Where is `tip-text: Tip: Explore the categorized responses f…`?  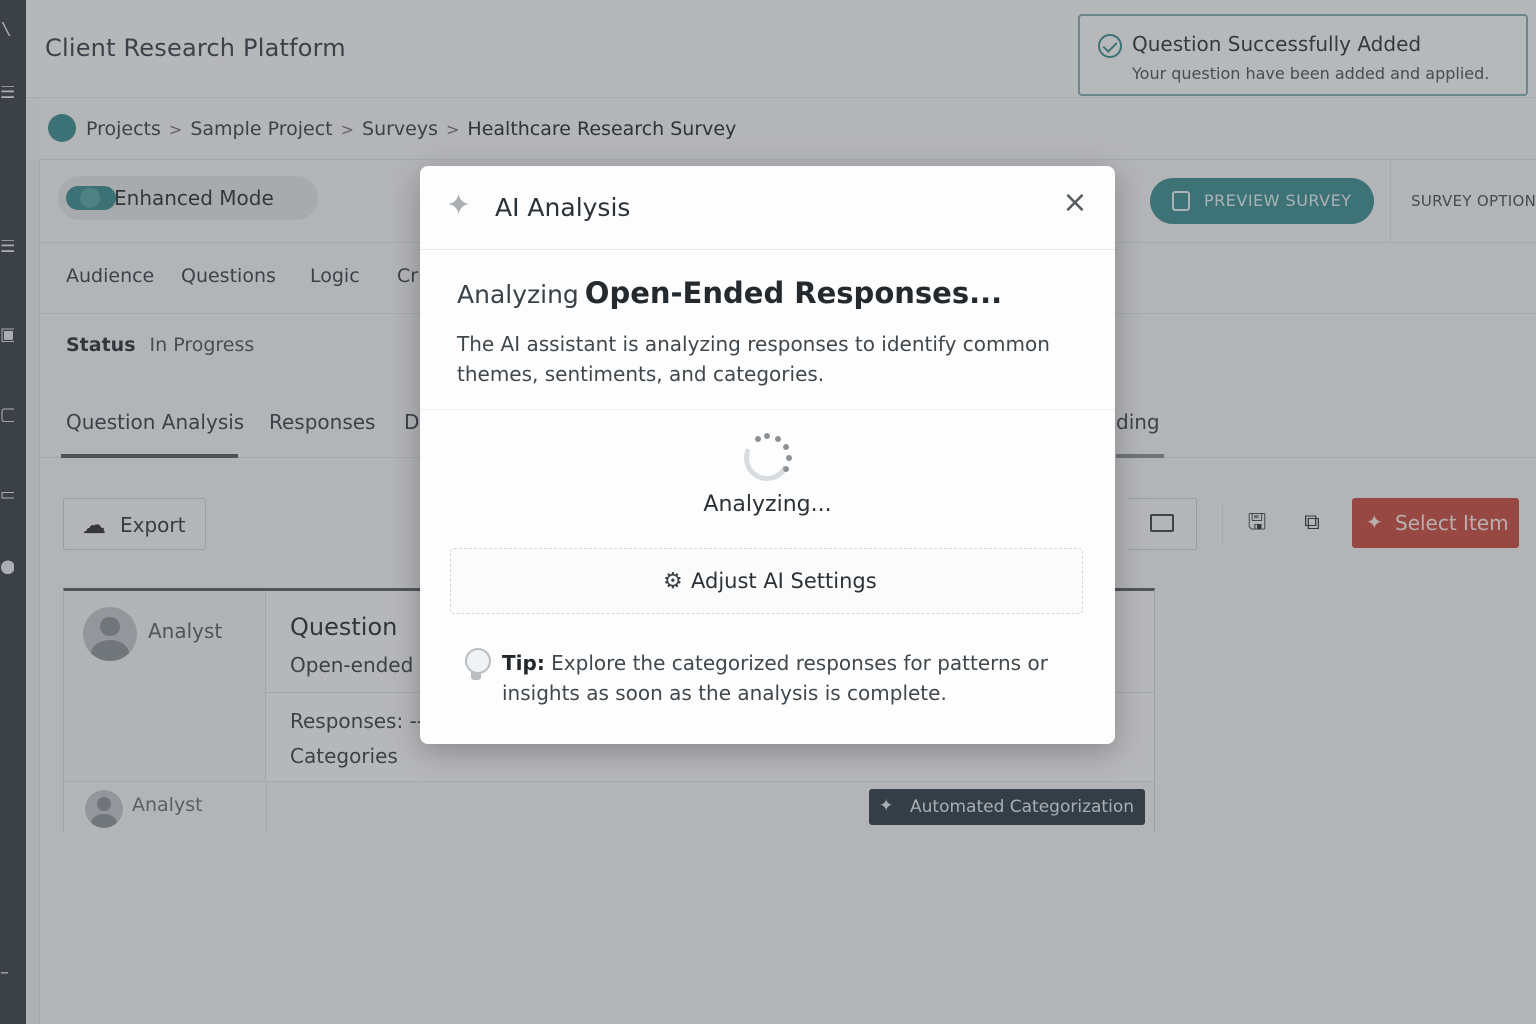
tip-text: Tip: Explore the categorized responses f… is located at coordinates (775, 678).